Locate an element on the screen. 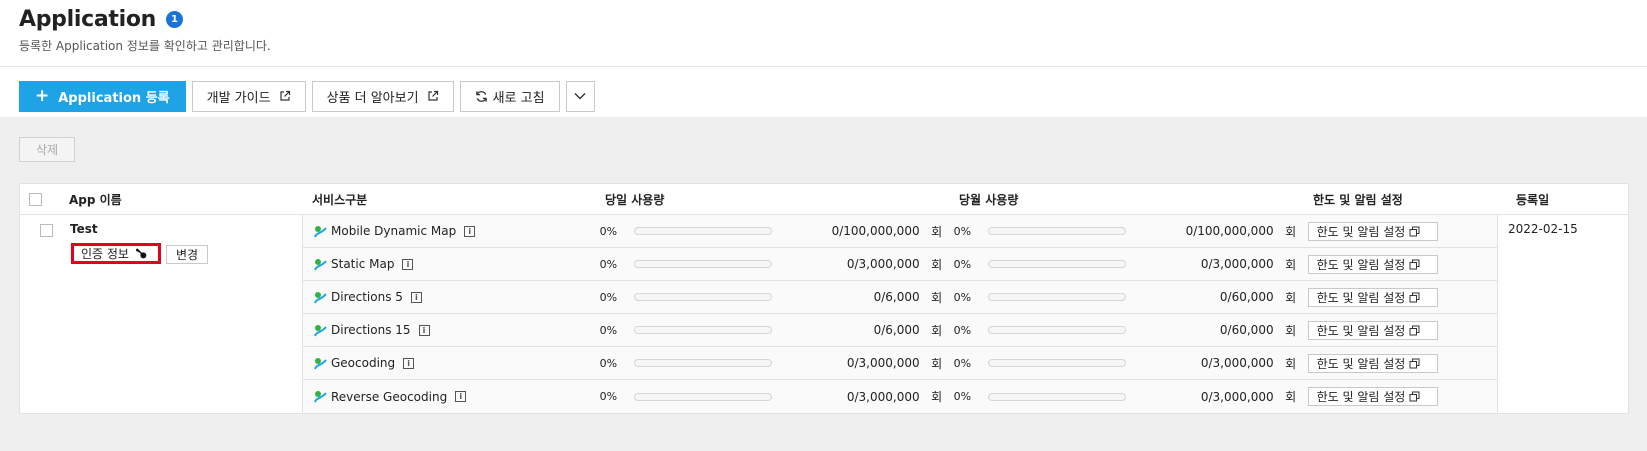 The height and width of the screenshot is (451, 1647). app-cell: Test 인증 정보 변경 is located at coordinates (161, 313).